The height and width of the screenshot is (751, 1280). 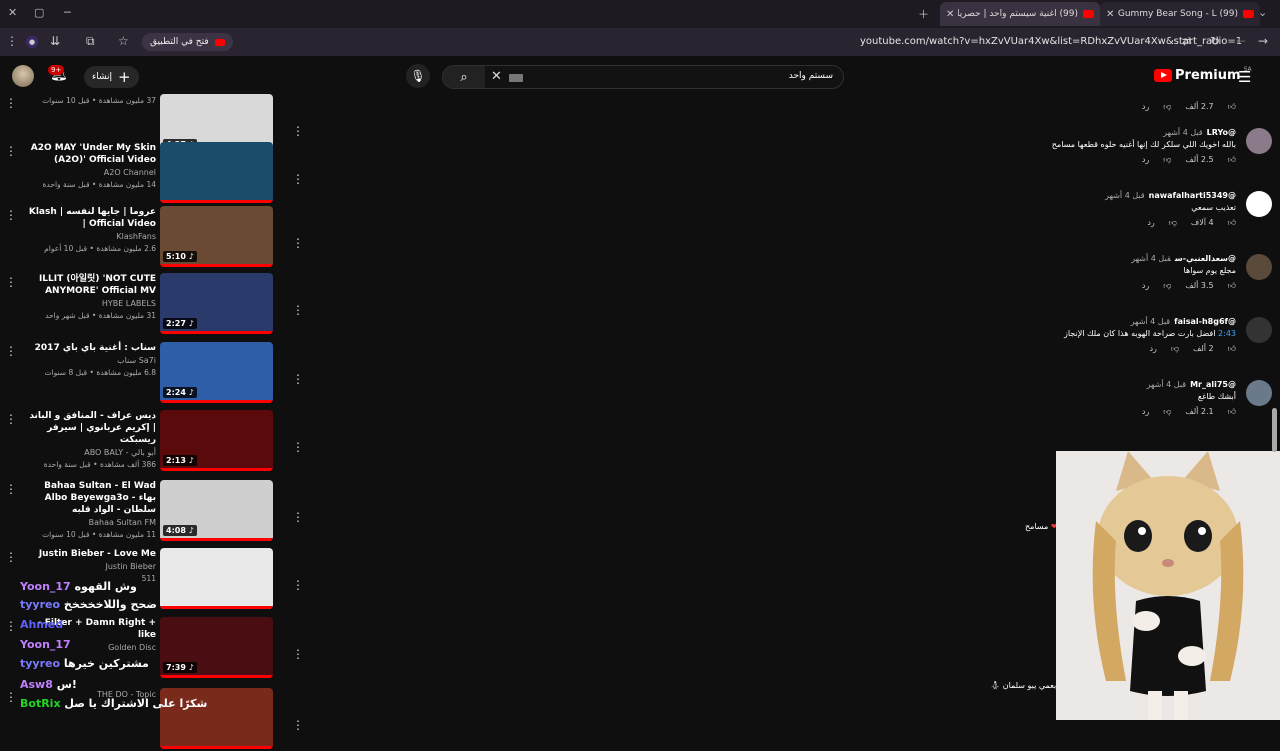 What do you see at coordinates (90, 567) in the screenshot?
I see `channel-name: Justin Bieber` at bounding box center [90, 567].